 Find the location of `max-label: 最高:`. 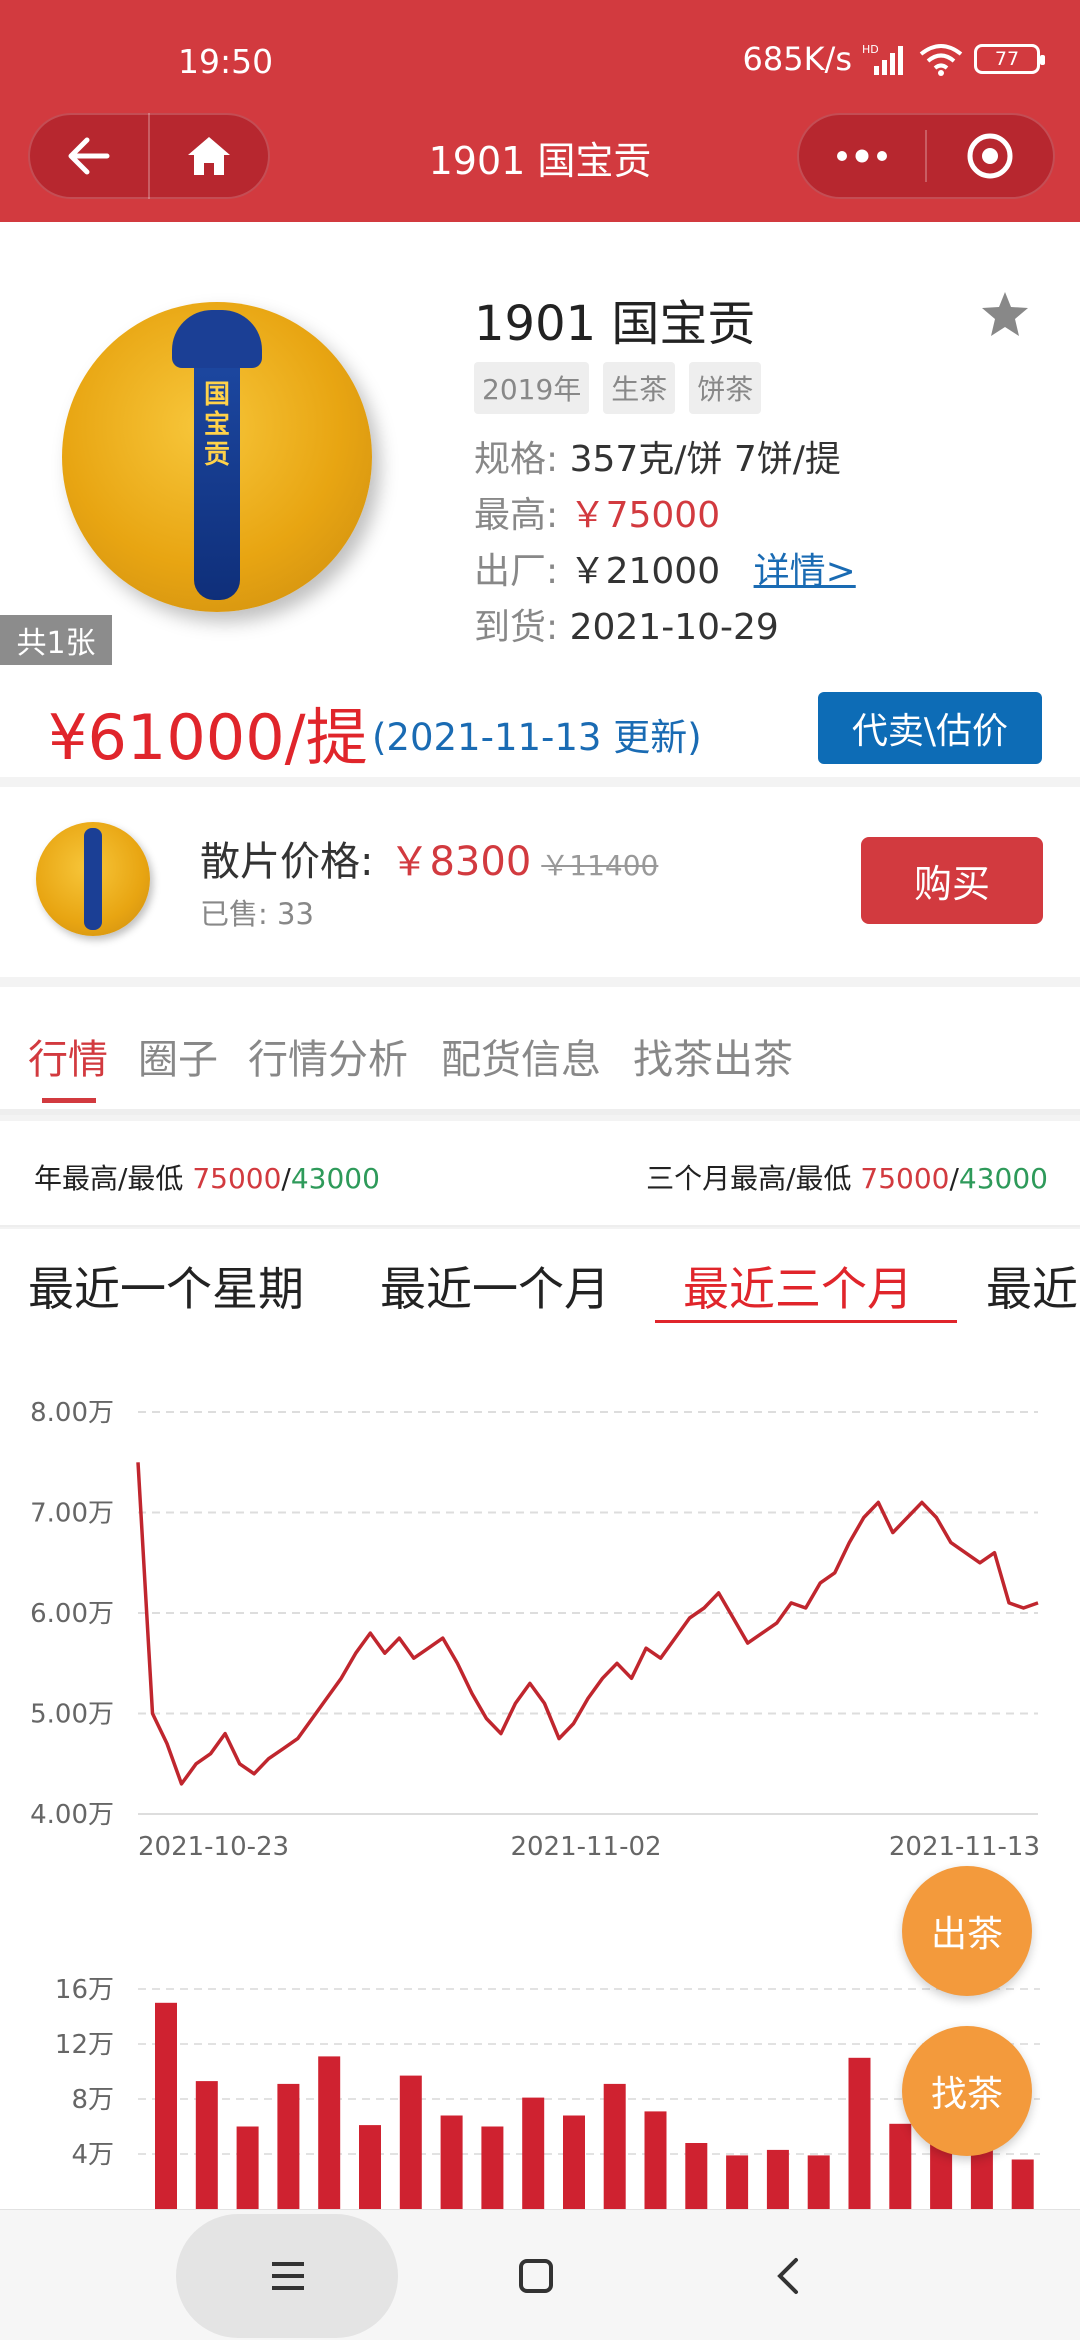

max-label: 最高: is located at coordinates (516, 515).